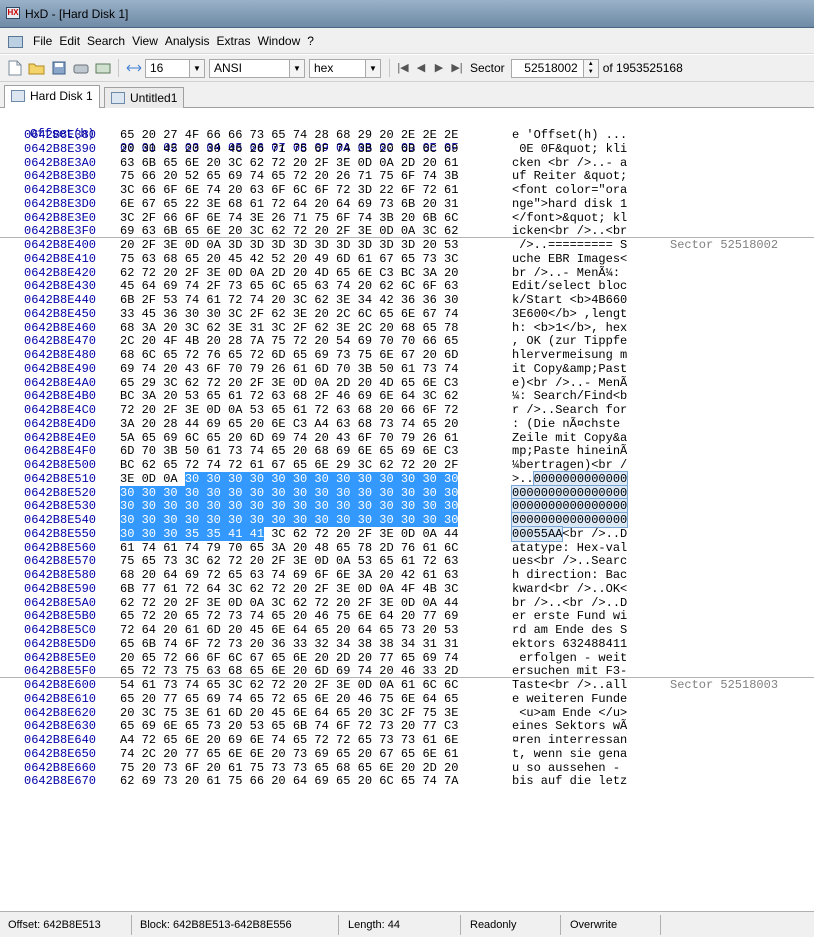  What do you see at coordinates (569, 438) in the screenshot?
I see `ascii-text: Zeile mit Copy&a` at bounding box center [569, 438].